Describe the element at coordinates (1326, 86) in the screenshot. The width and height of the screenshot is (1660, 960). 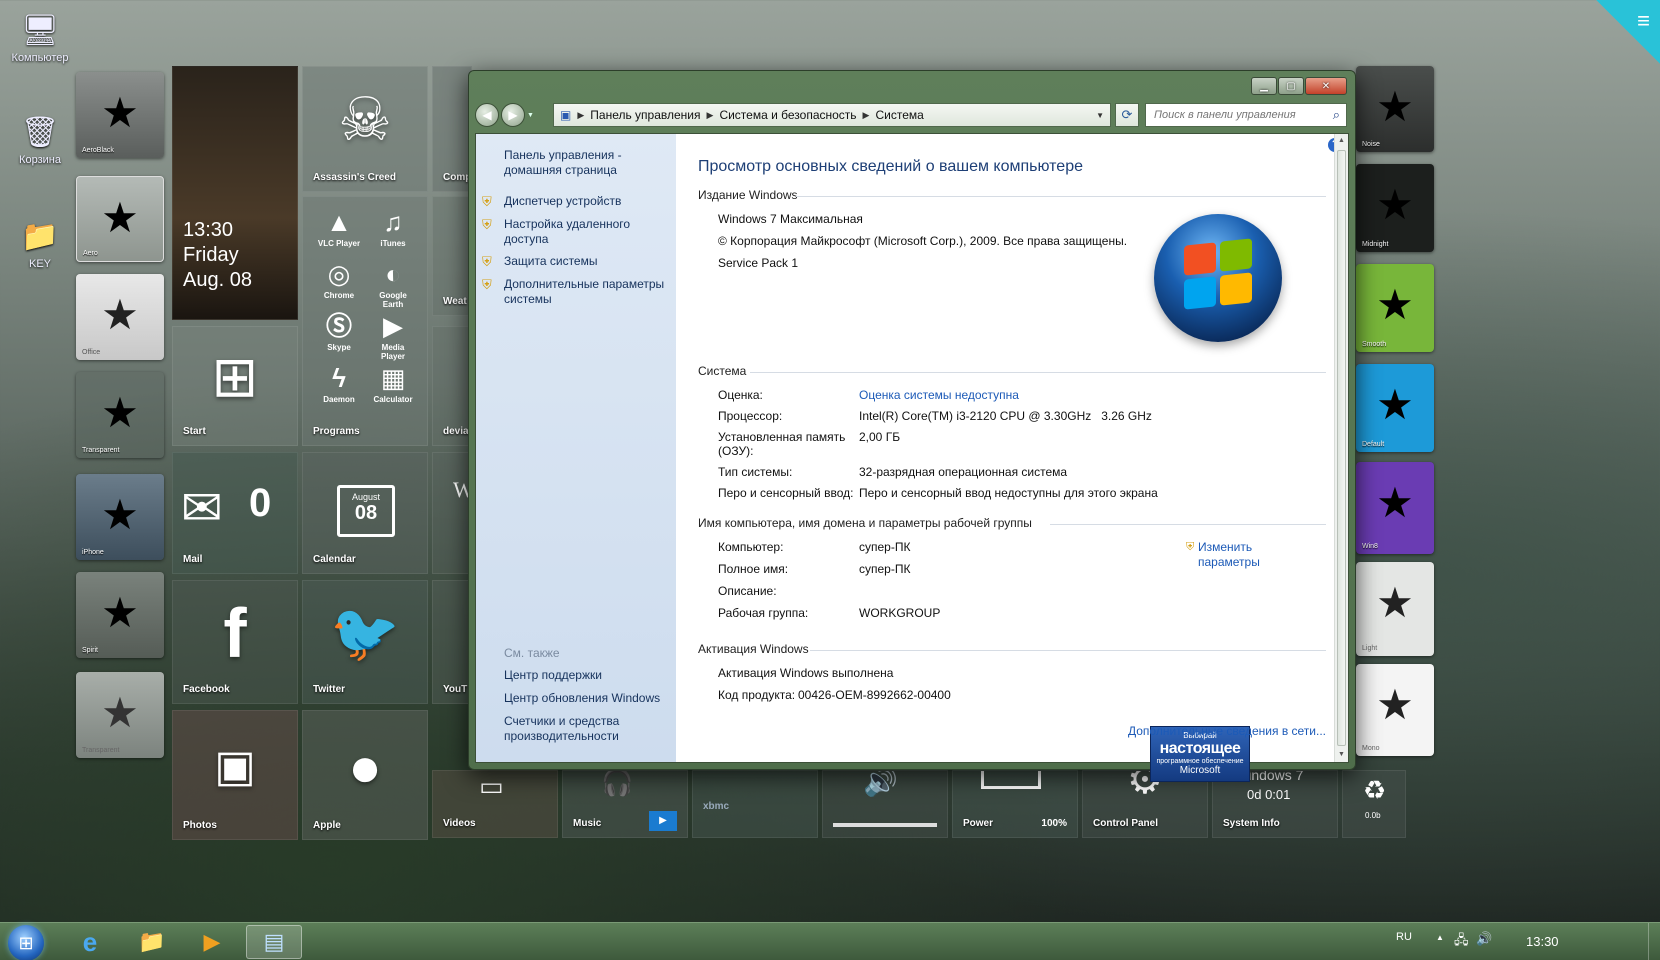
I see `close-button: ✕` at that location.